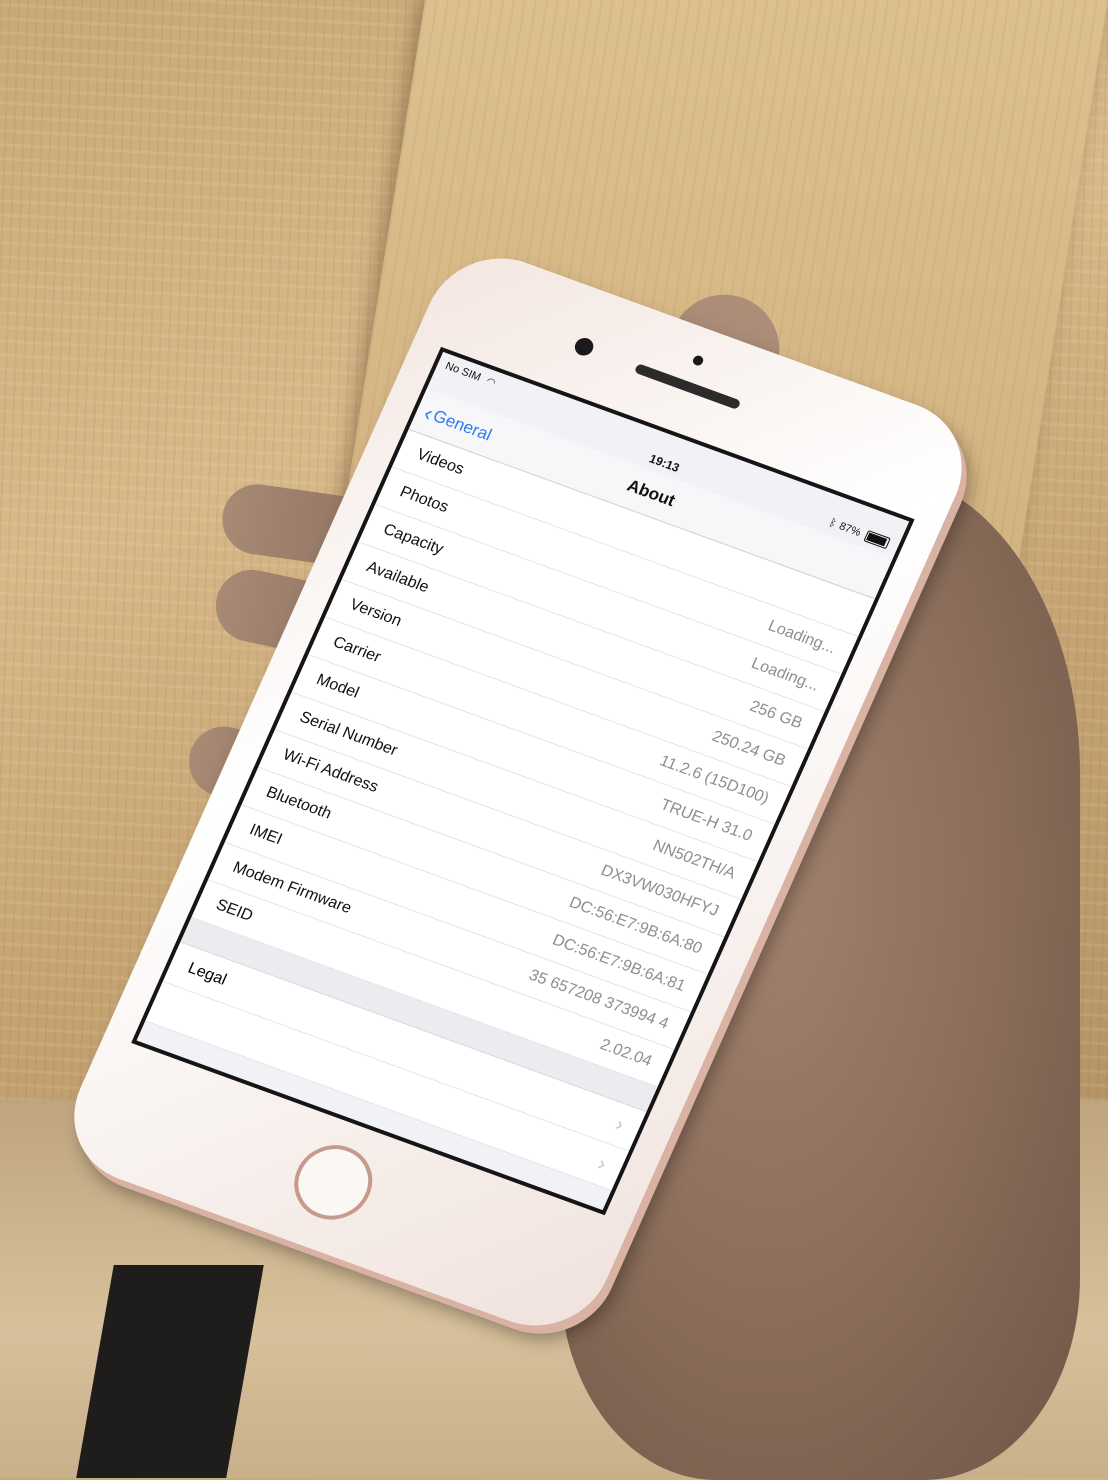  What do you see at coordinates (424, 500) in the screenshot?
I see `row-label: Photos` at bounding box center [424, 500].